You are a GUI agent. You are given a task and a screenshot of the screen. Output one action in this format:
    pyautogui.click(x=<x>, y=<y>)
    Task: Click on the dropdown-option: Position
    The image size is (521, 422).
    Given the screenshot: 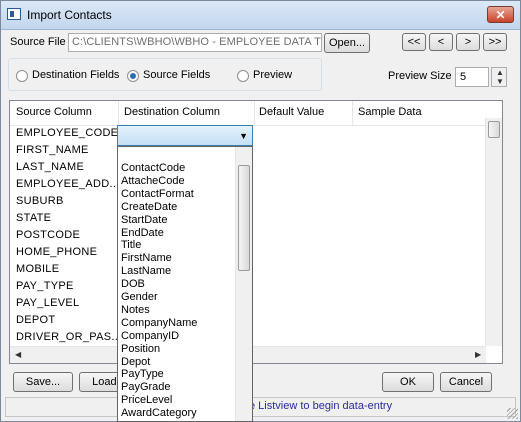 What is the action you would take?
    pyautogui.click(x=140, y=349)
    